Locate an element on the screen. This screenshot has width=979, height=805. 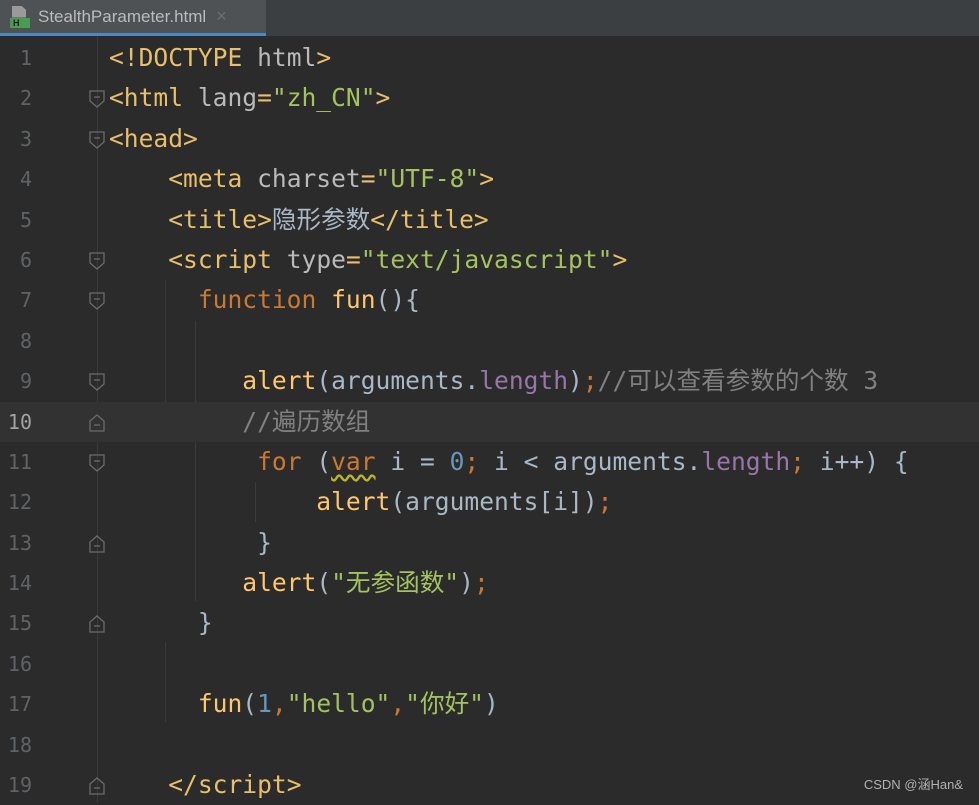
code-text: function fun(){ is located at coordinates (264, 300).